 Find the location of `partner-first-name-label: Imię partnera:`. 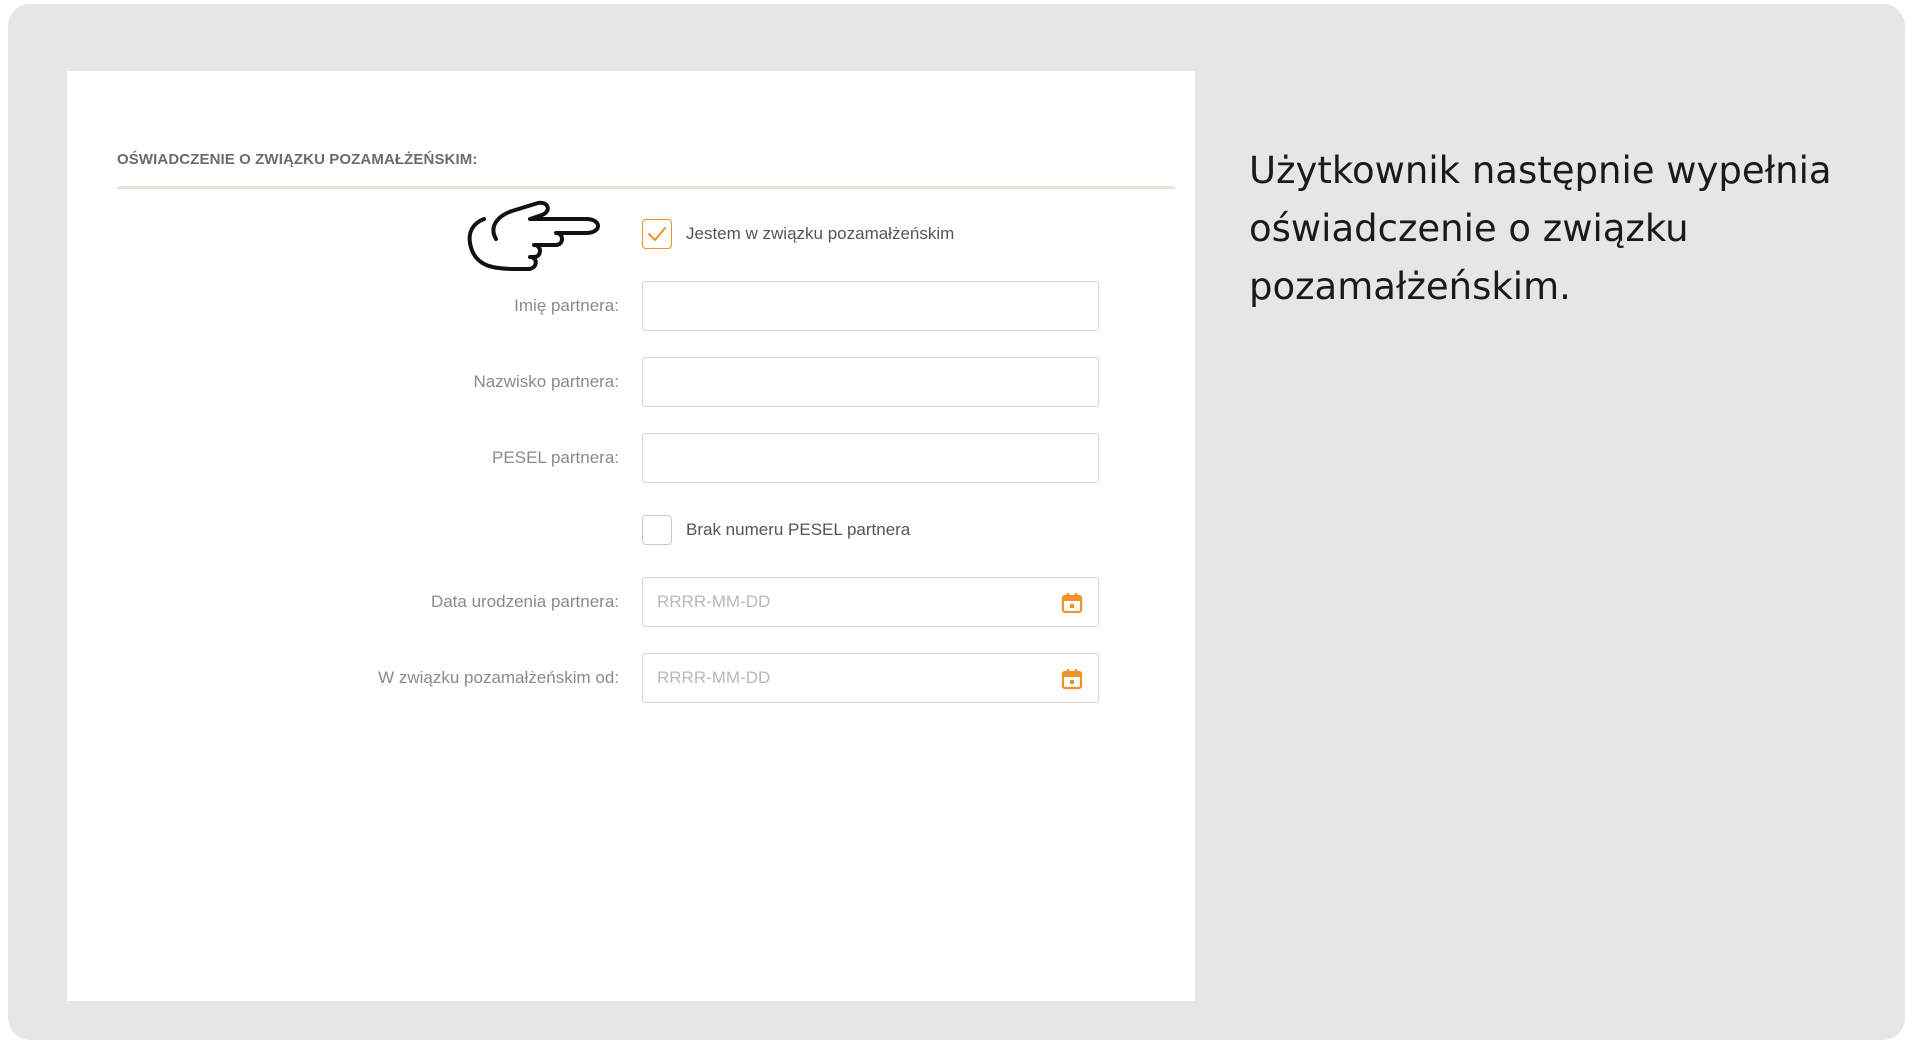

partner-first-name-label: Imię partnera: is located at coordinates (566, 305).